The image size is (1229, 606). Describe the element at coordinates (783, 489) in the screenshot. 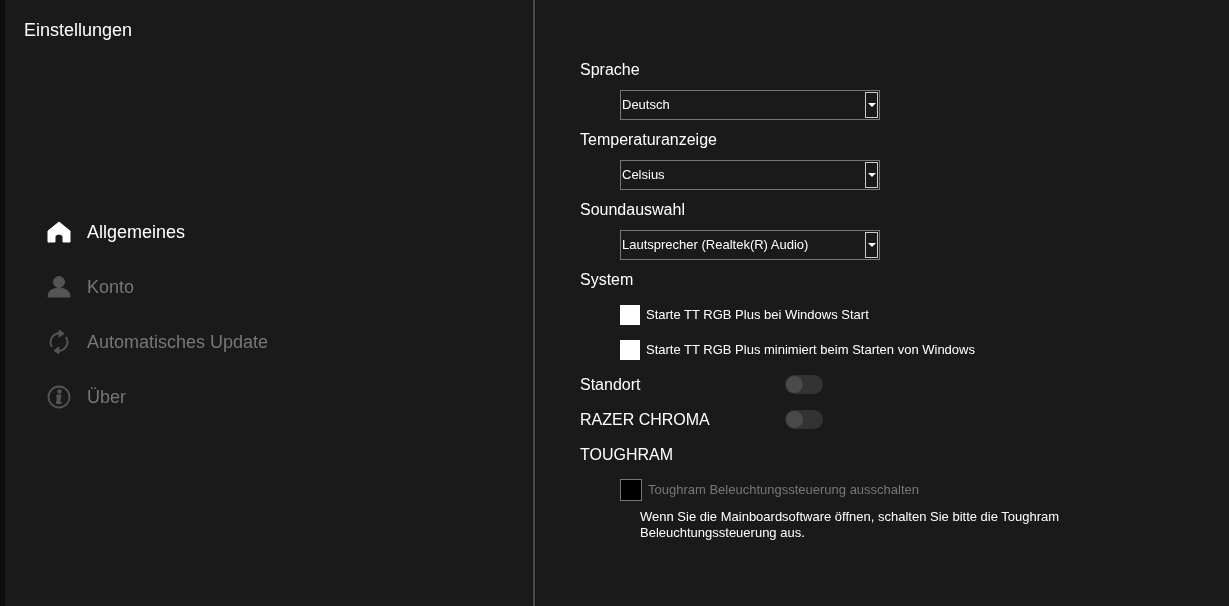

I see `checkbox-label: Toughram Beleuchtungssteuerung ausschalten` at that location.